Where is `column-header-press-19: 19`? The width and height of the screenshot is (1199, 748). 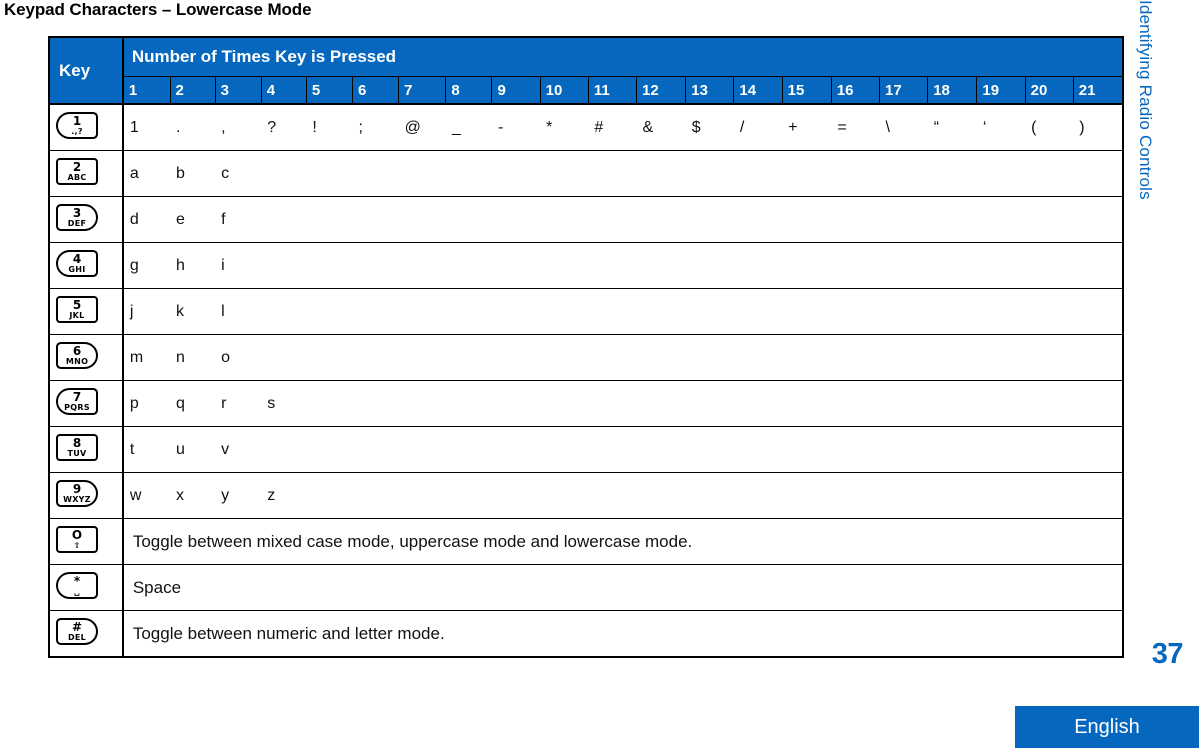 column-header-press-19: 19 is located at coordinates (1001, 90).